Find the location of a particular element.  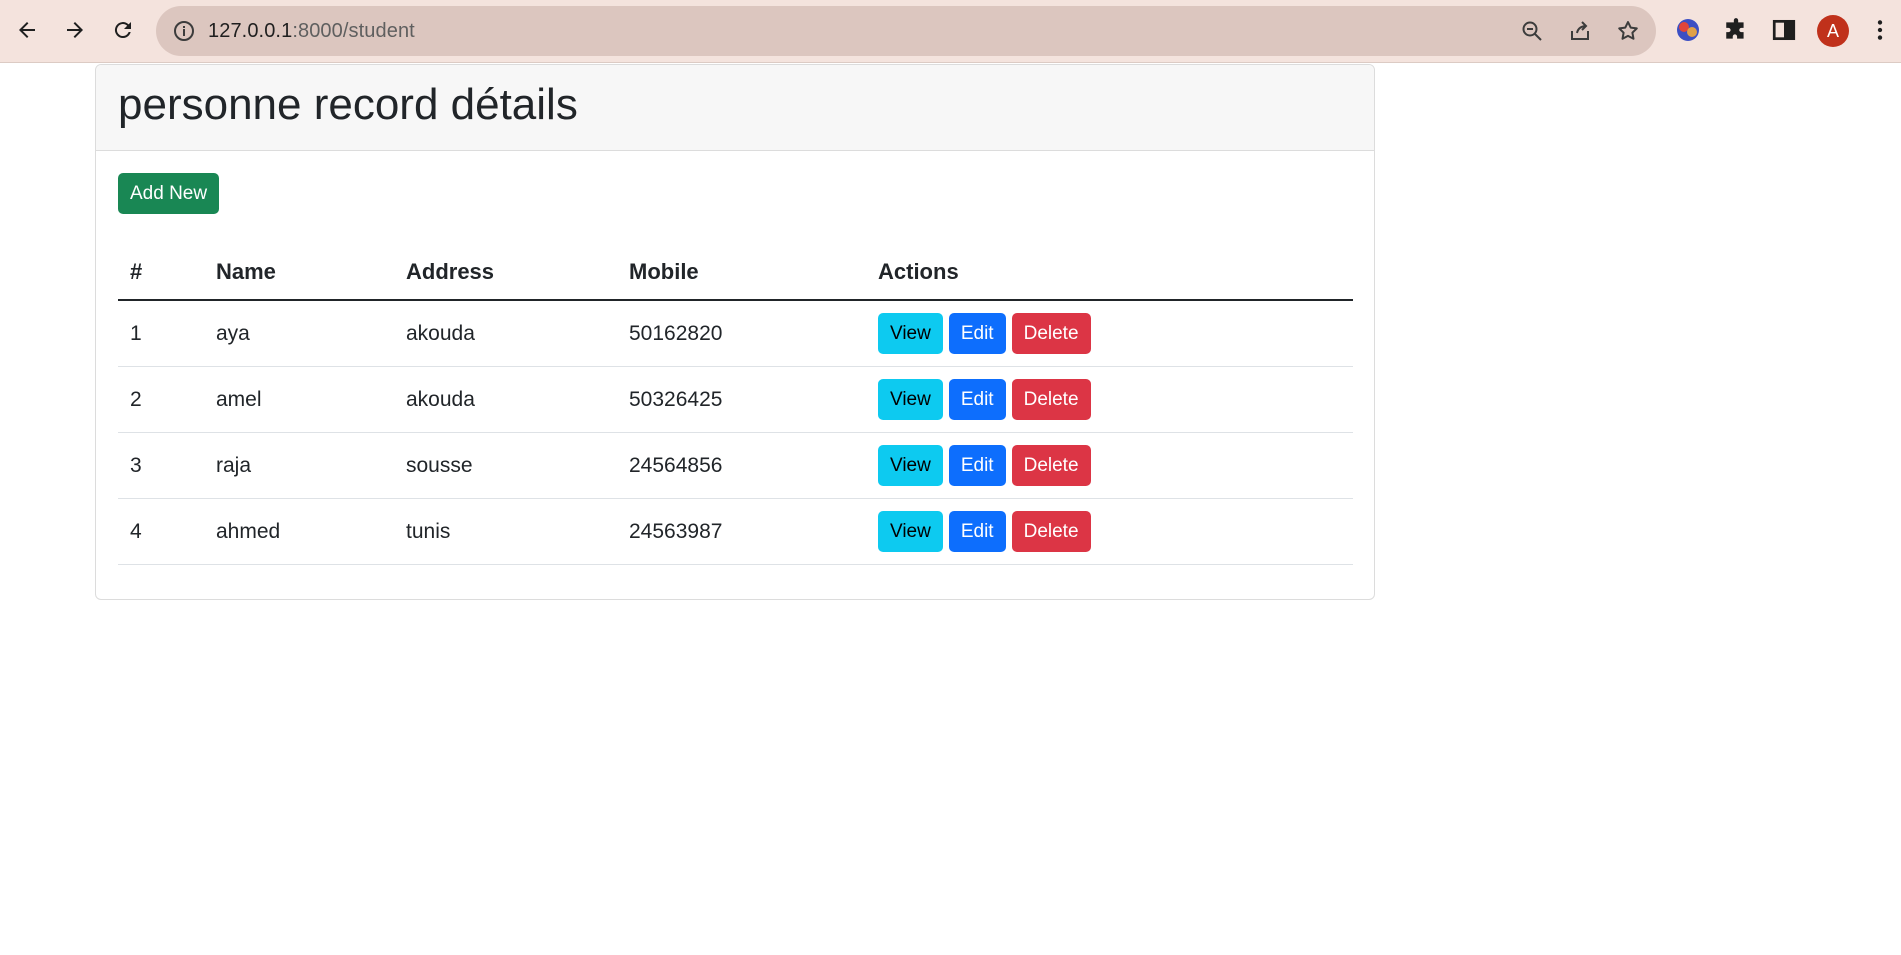

cell-name: aya is located at coordinates (299, 333).